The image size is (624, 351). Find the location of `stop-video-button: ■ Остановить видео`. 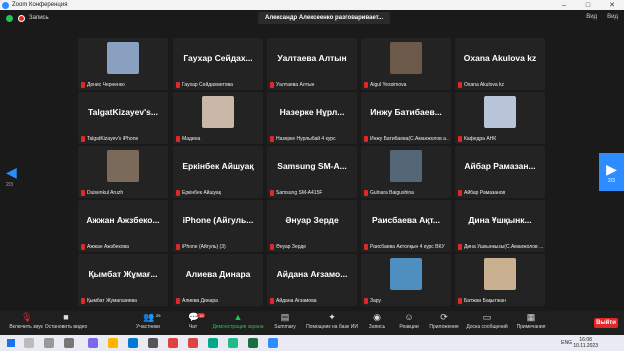

stop-video-button: ■ Остановить видео is located at coordinates (66, 322).